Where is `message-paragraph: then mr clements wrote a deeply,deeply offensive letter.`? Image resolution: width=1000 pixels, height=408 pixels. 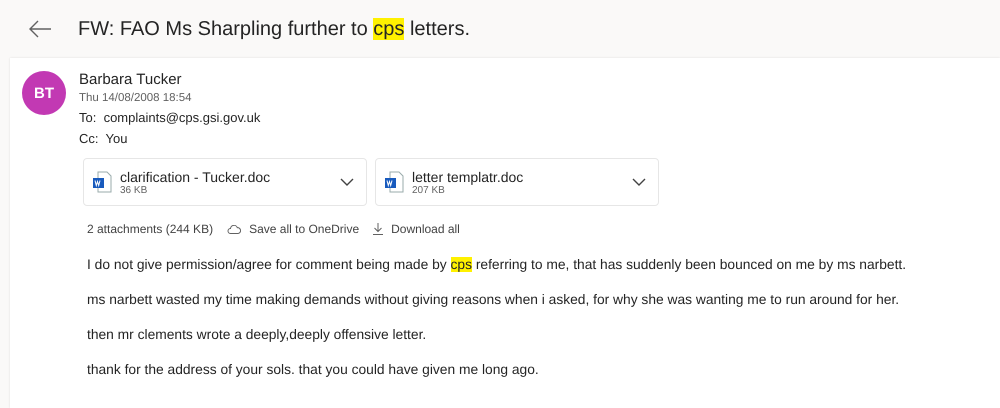 message-paragraph: then mr clements wrote a deeply,deeply offensive letter. is located at coordinates (257, 335).